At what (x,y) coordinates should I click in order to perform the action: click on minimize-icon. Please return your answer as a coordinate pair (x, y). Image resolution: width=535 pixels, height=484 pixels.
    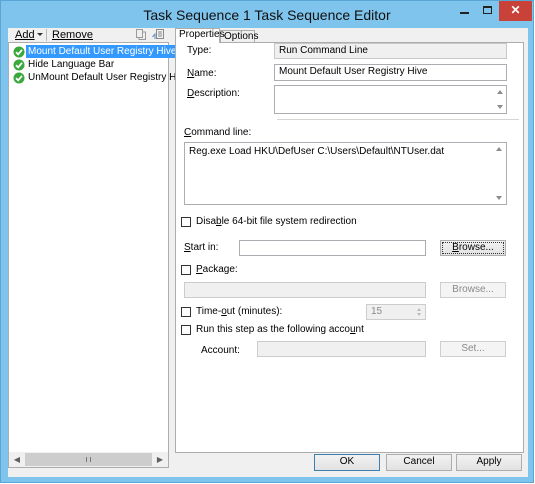
    Looking at the image, I should click on (464, 13).